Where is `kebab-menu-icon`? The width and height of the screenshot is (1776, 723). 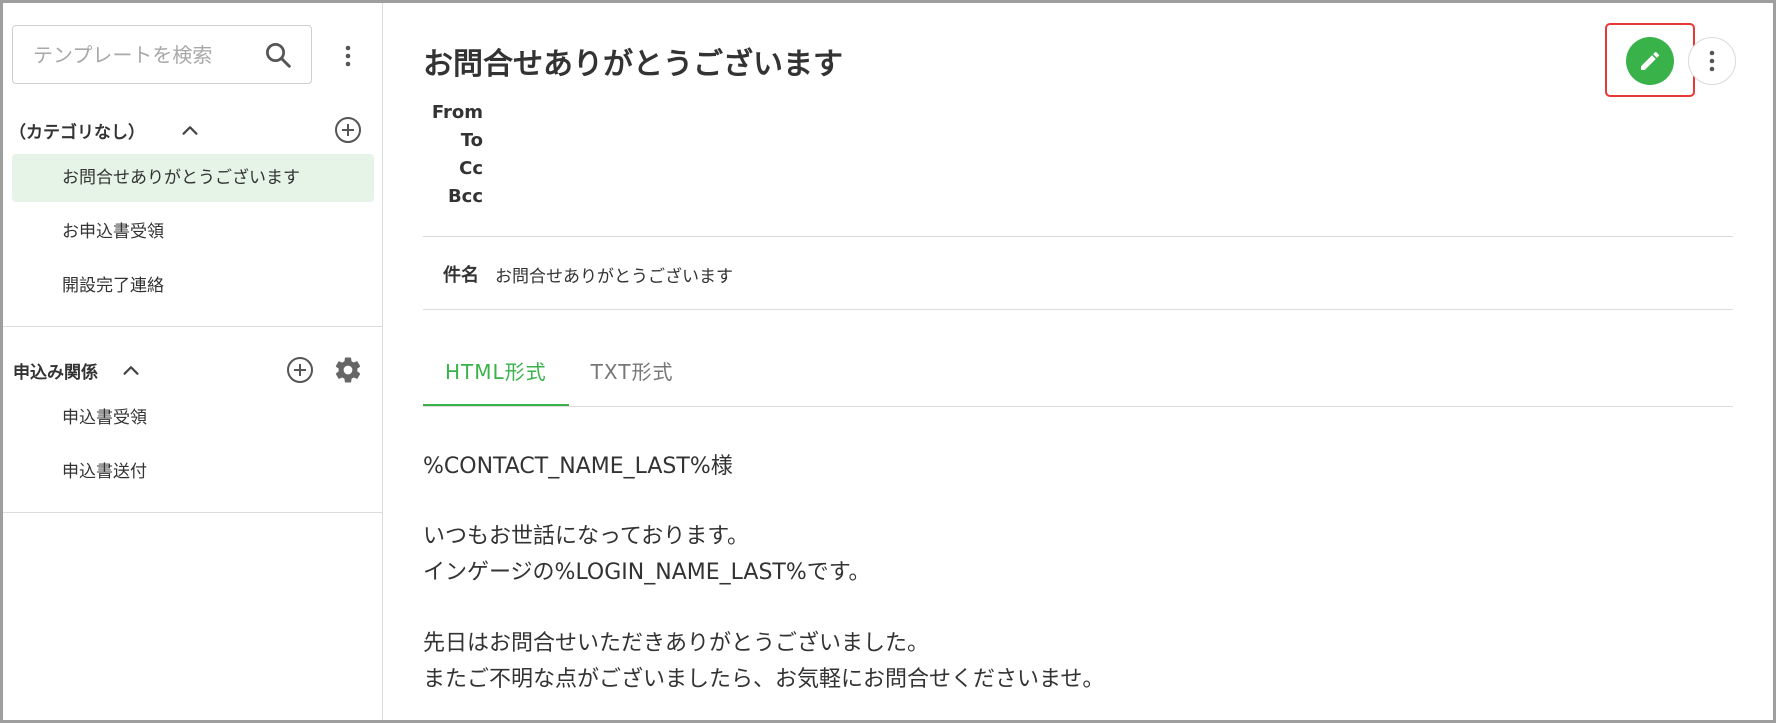 kebab-menu-icon is located at coordinates (1712, 61).